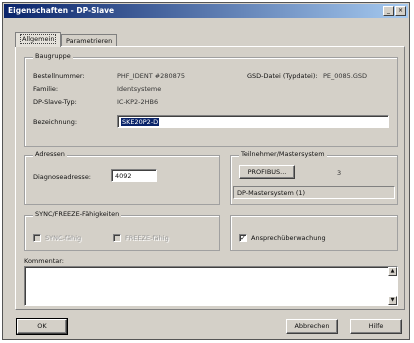 The image size is (414, 343). I want to click on diagnoseadresse-label: Diagnoseadresse:, so click(62, 177).